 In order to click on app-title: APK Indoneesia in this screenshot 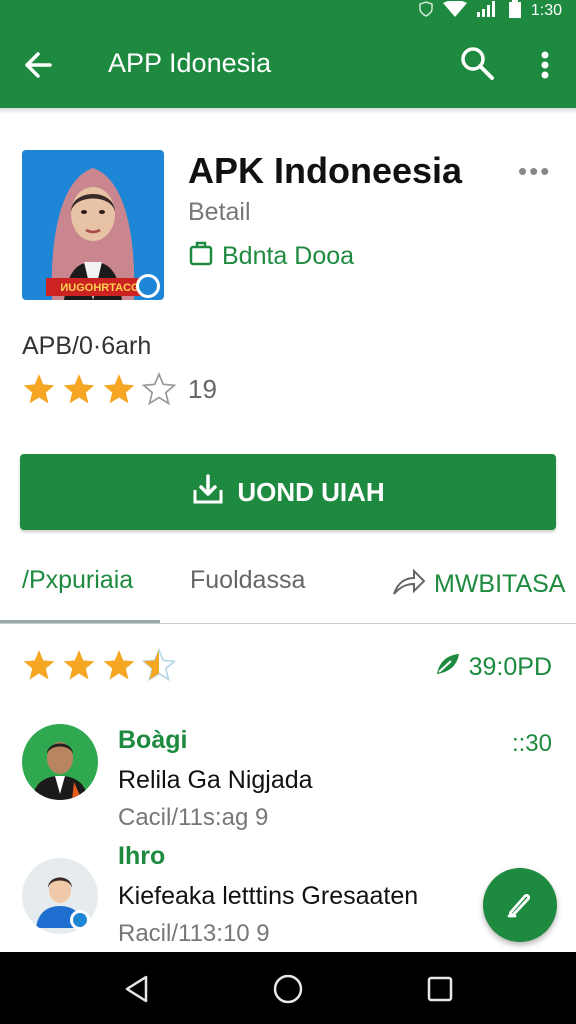, I will do `click(325, 170)`.